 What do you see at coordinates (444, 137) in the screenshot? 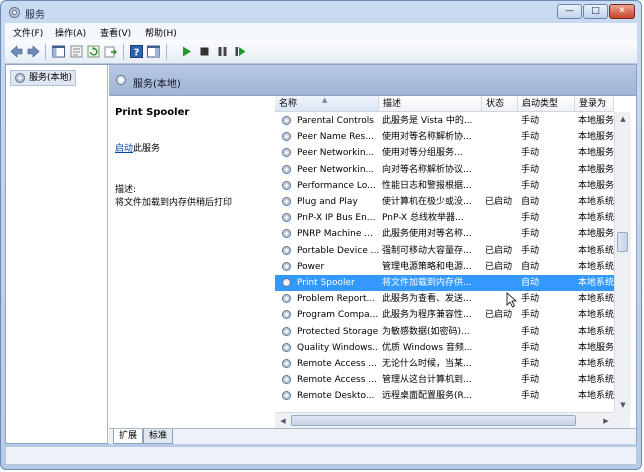
I see `service-row: Peer Name Res... 使用对等名称解析协... 手动 本地服务` at bounding box center [444, 137].